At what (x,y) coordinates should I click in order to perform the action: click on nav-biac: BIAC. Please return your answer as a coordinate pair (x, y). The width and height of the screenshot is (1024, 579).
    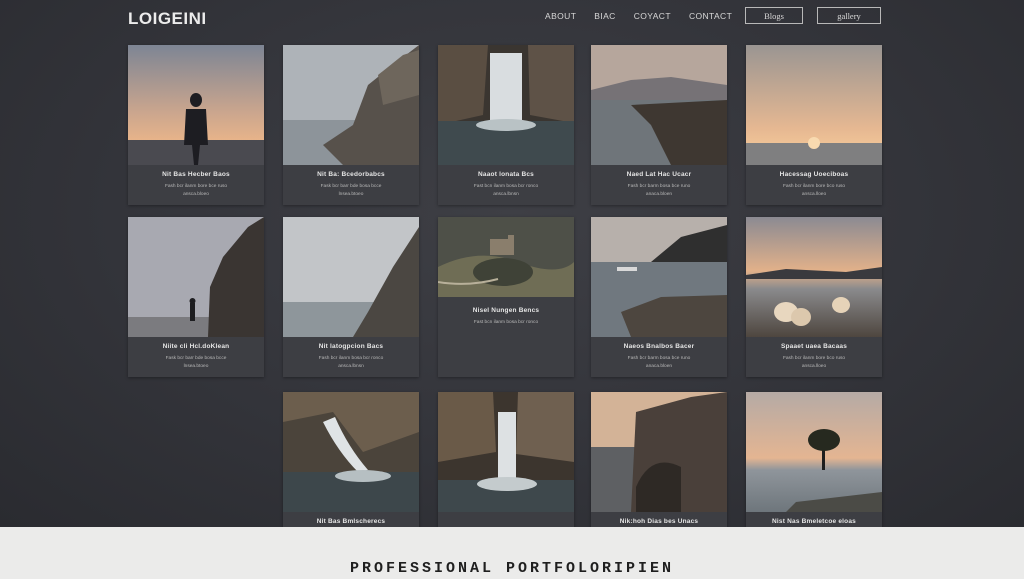
    Looking at the image, I should click on (604, 16).